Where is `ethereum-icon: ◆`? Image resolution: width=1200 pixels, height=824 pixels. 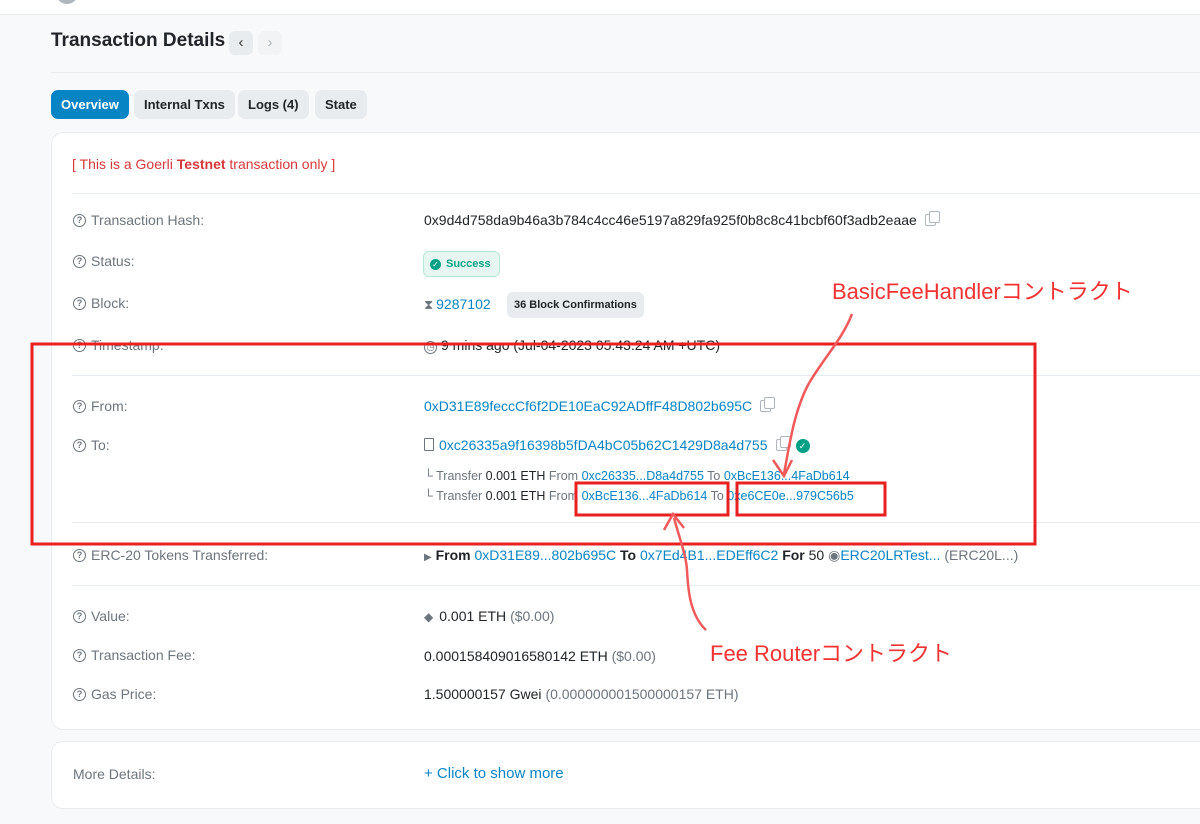 ethereum-icon: ◆ is located at coordinates (429, 617).